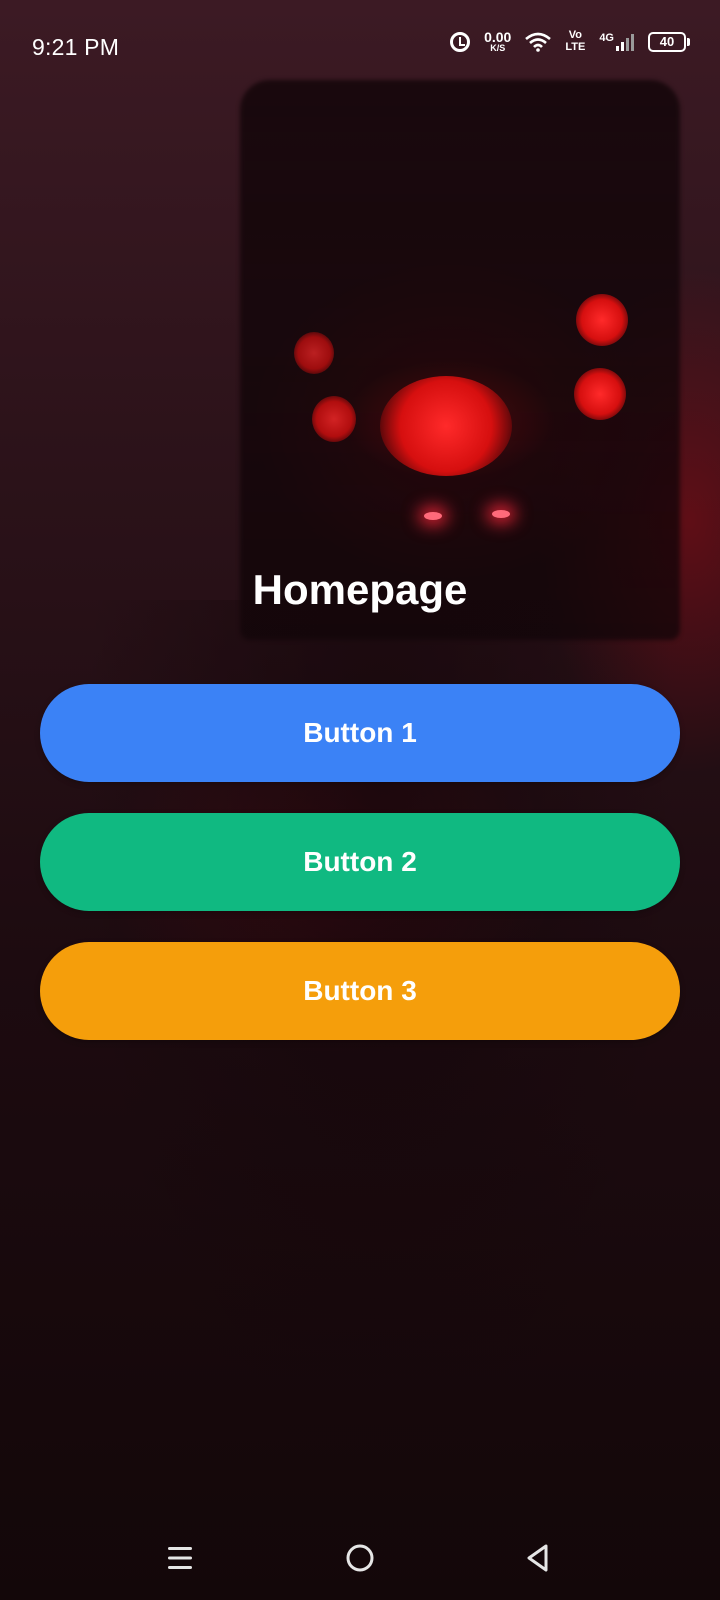 Image resolution: width=720 pixels, height=1600 pixels. I want to click on home-button, so click(360, 1558).